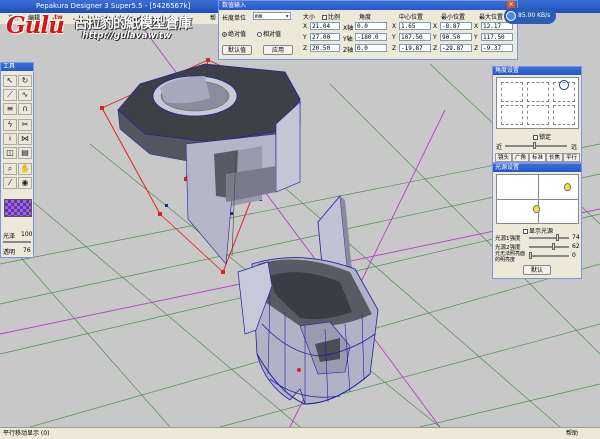  I want to click on vertex-icon: ⟊, so click(10, 139).